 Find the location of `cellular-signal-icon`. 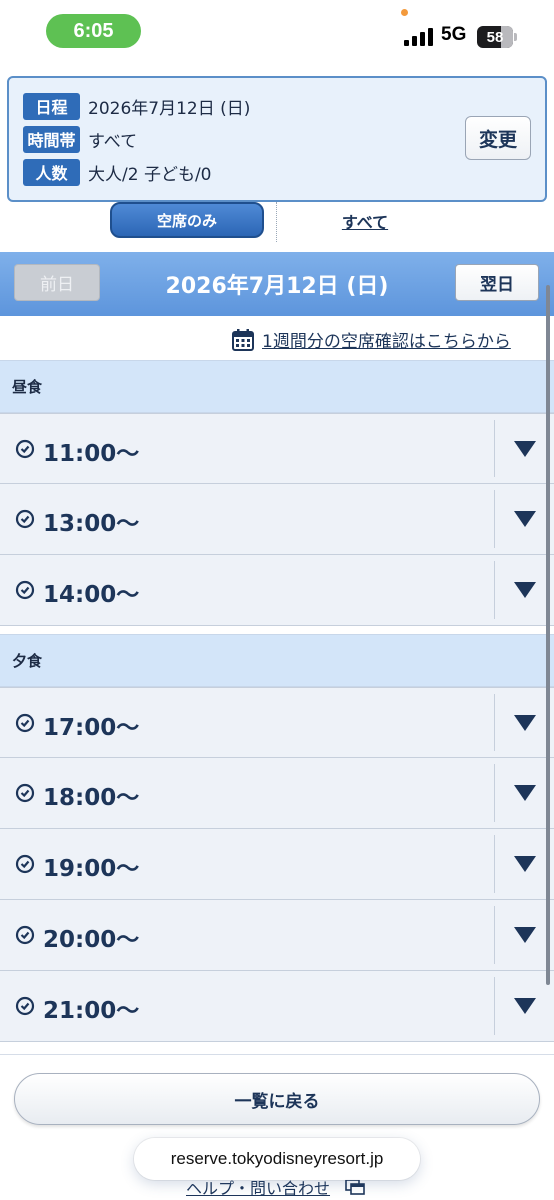

cellular-signal-icon is located at coordinates (419, 37).